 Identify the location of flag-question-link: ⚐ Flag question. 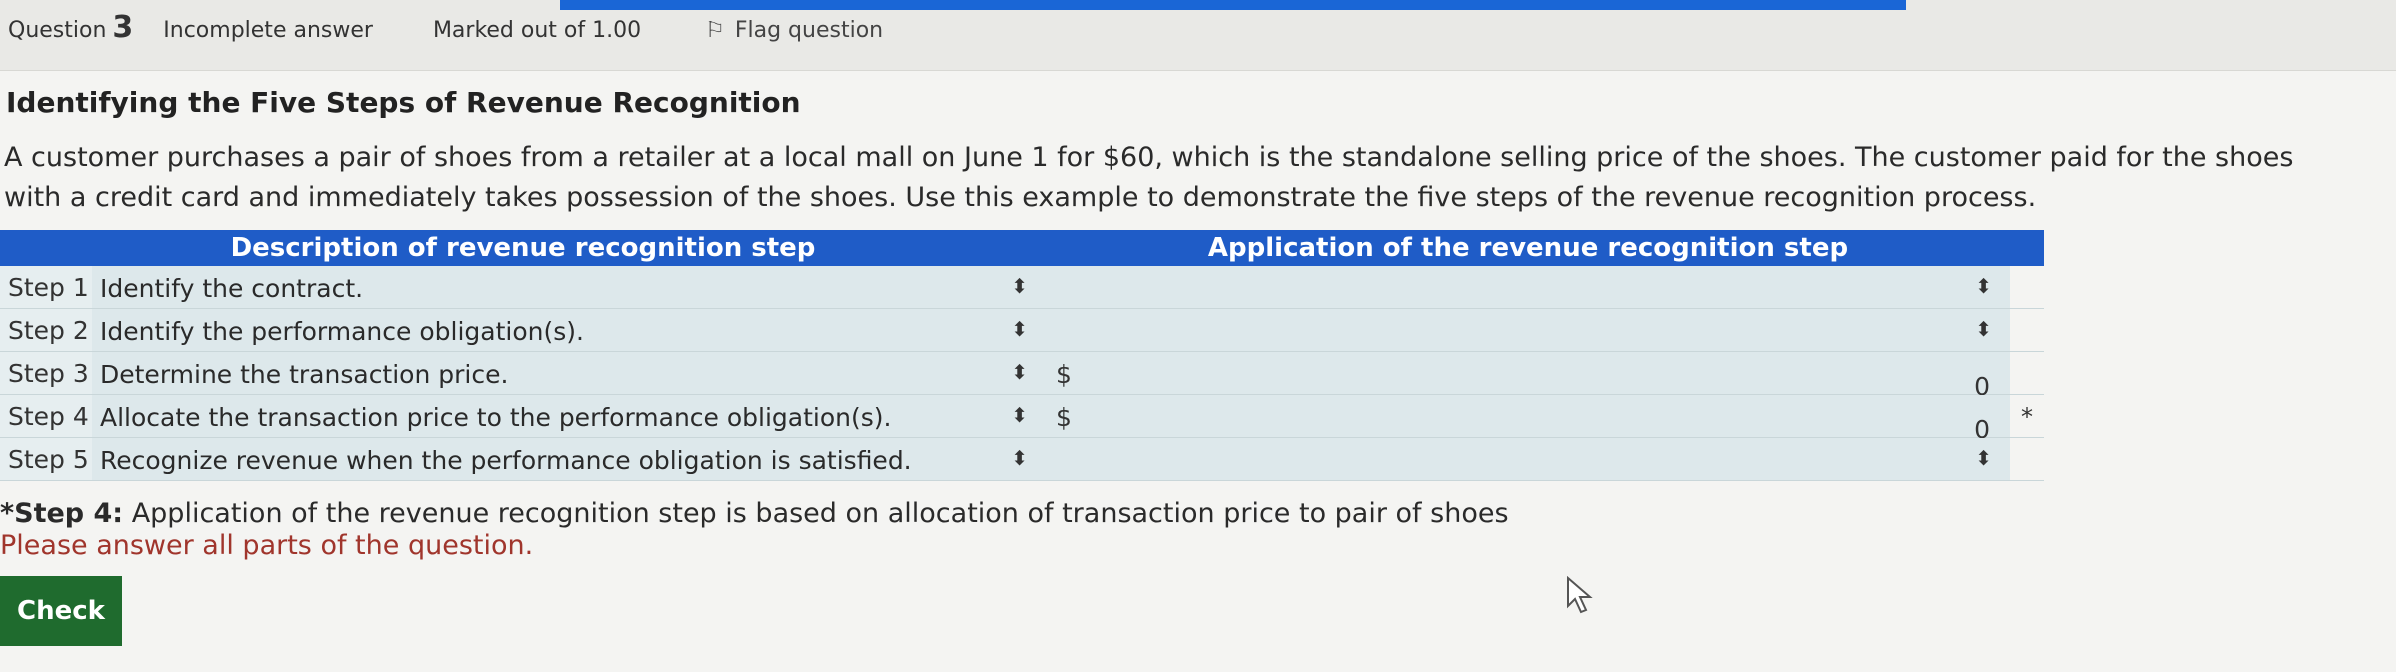
(794, 30).